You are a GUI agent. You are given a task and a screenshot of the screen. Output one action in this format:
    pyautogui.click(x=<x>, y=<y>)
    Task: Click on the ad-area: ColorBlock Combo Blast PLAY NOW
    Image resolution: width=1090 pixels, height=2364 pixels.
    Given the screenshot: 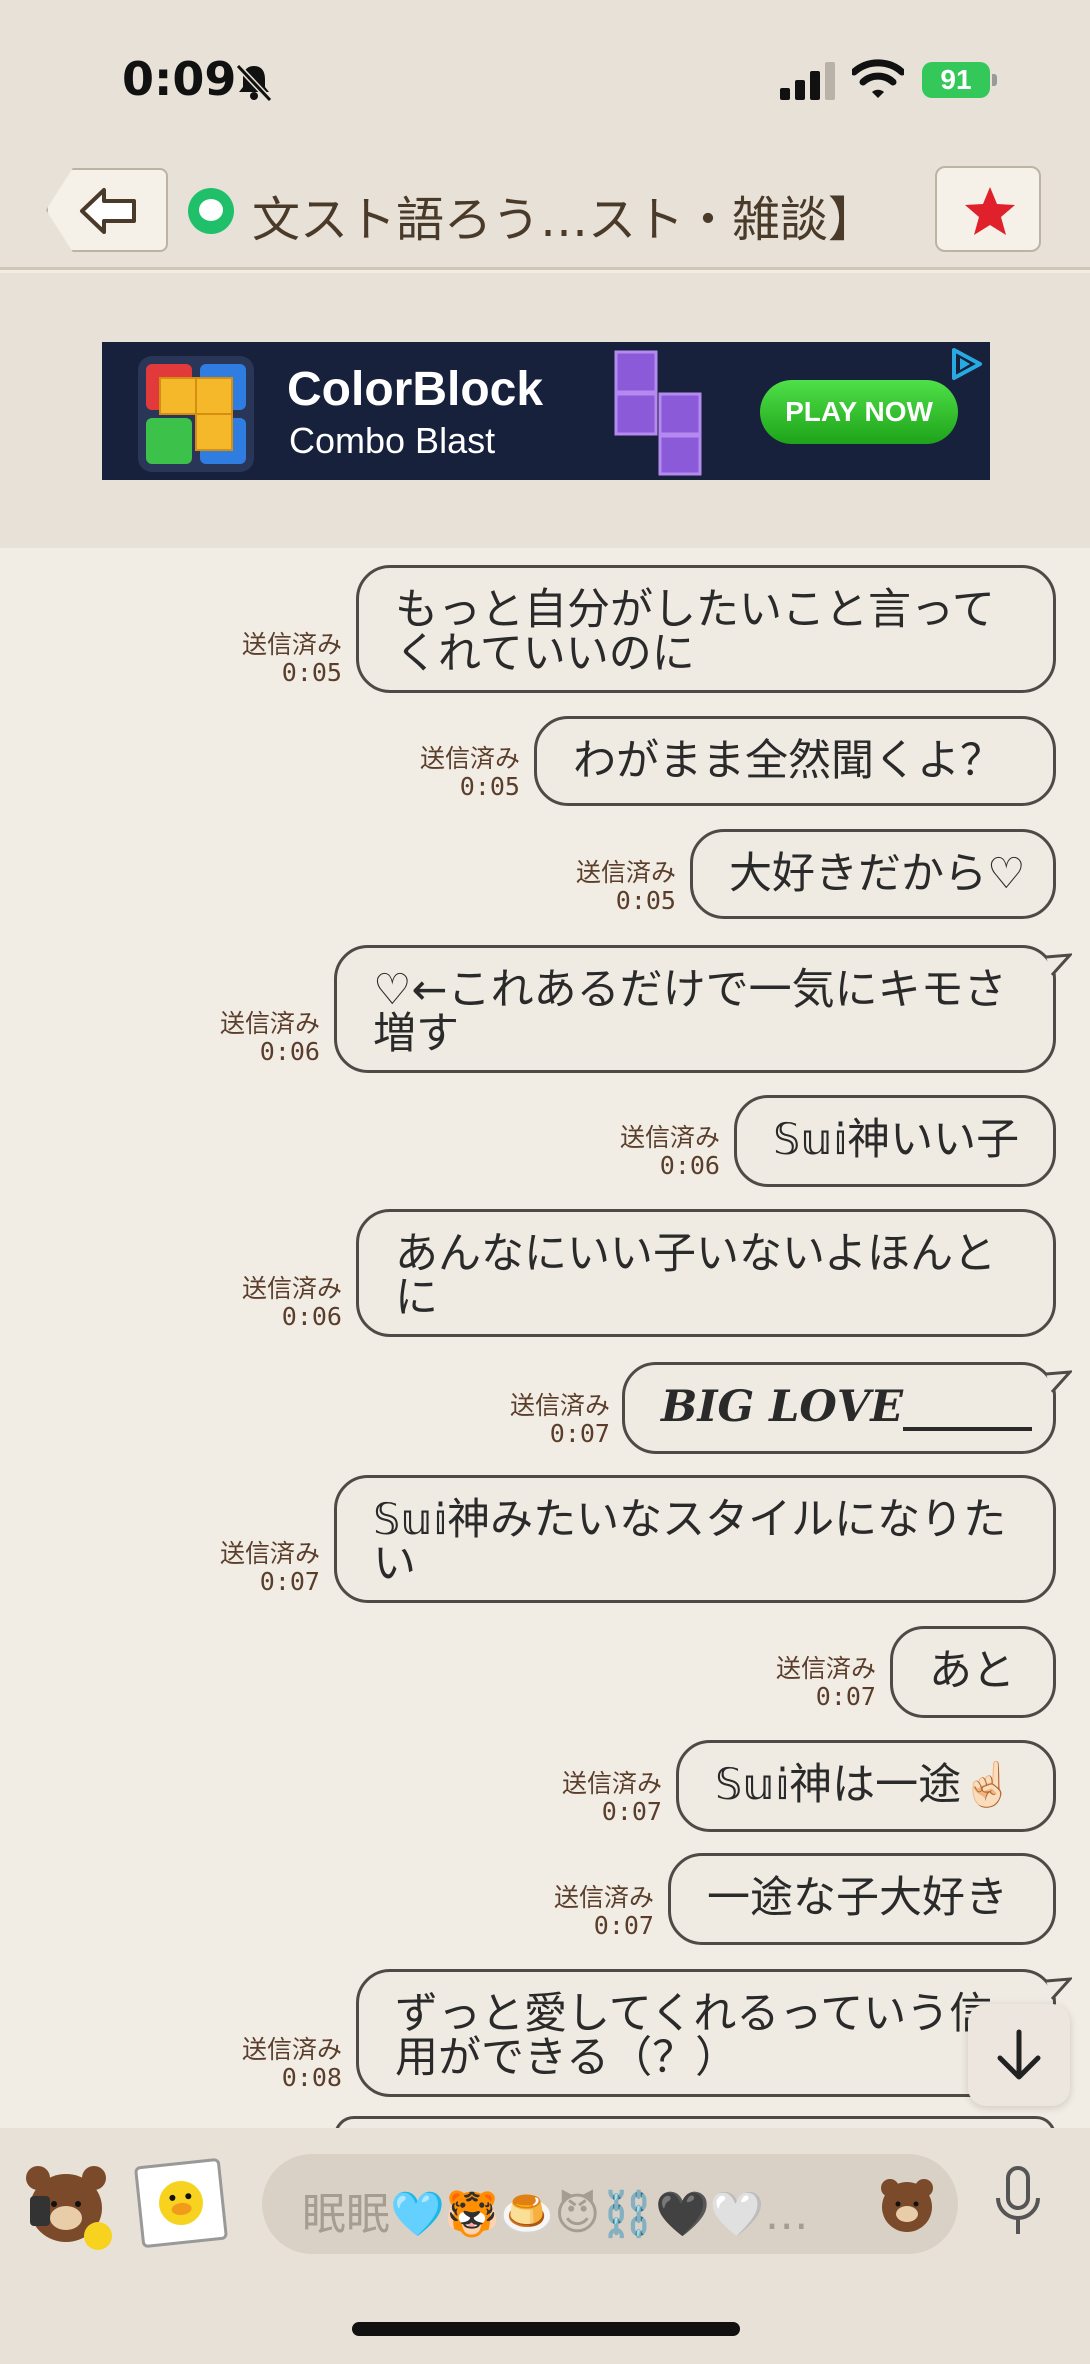 What is the action you would take?
    pyautogui.click(x=545, y=410)
    